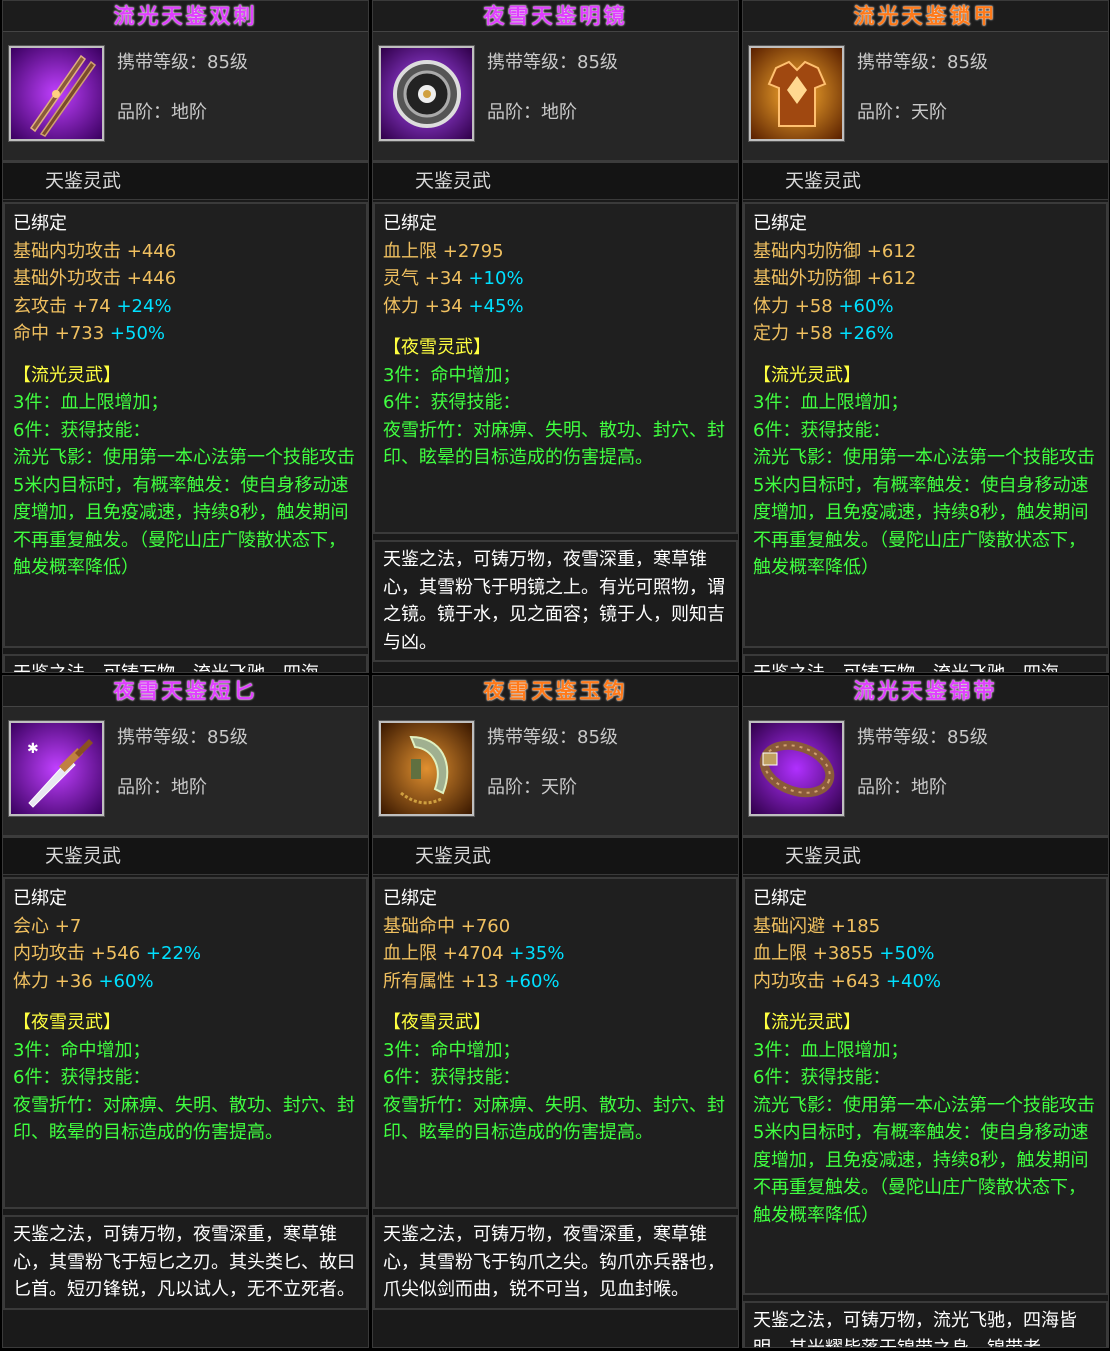  What do you see at coordinates (185, 16) in the screenshot?
I see `item-title: 流光天鉴双刺` at bounding box center [185, 16].